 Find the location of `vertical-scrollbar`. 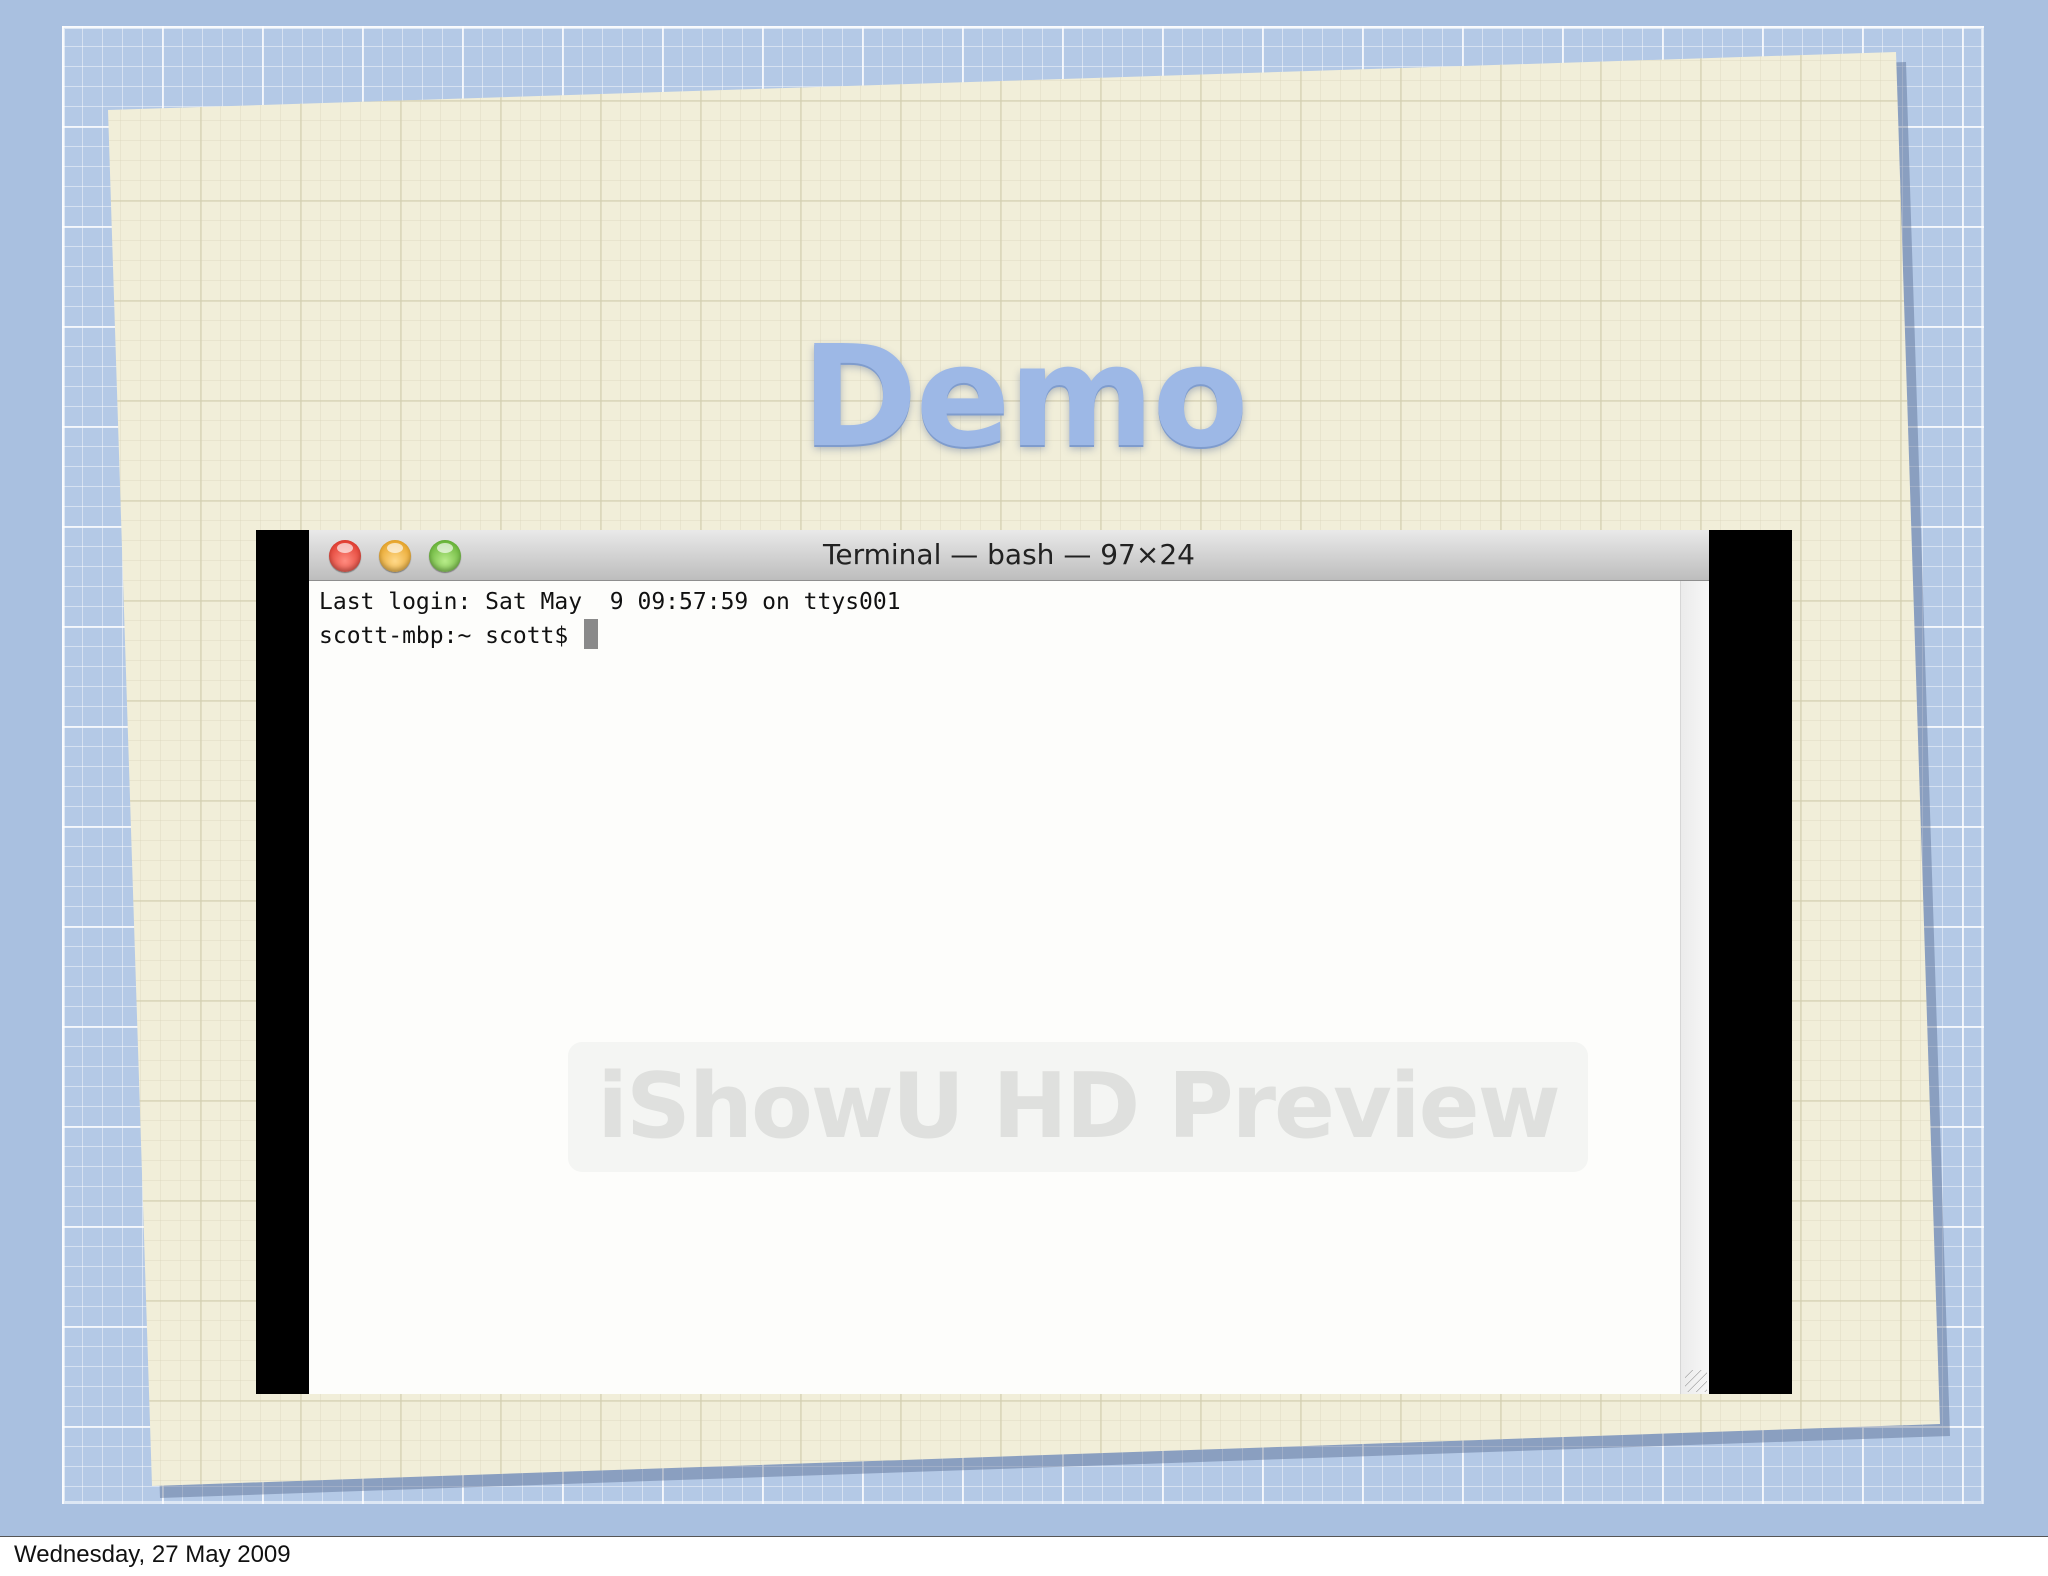

vertical-scrollbar is located at coordinates (1694, 987).